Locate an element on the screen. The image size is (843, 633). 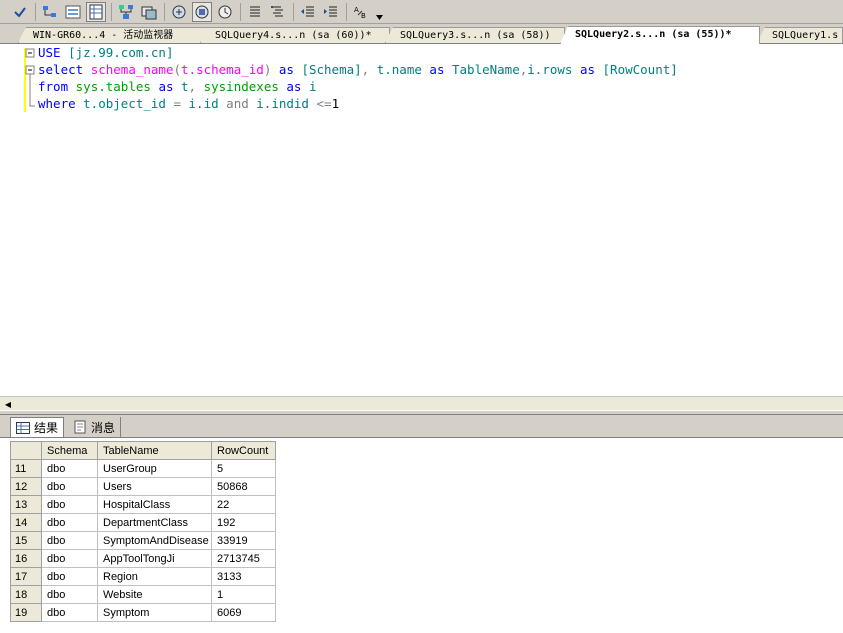
table-row: 16 dbo AppToolTongJi 2713745 is located at coordinates (143, 558).